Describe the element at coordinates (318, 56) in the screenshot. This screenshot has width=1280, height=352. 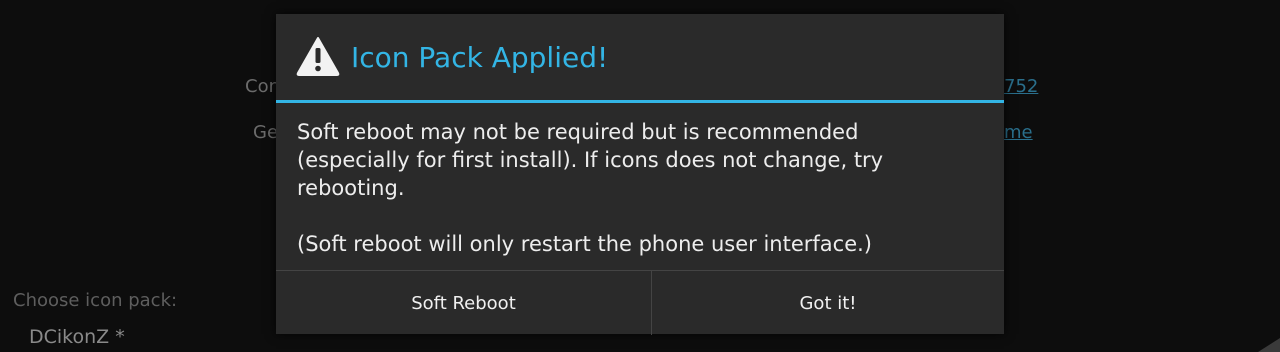
I see `warning-icon` at that location.